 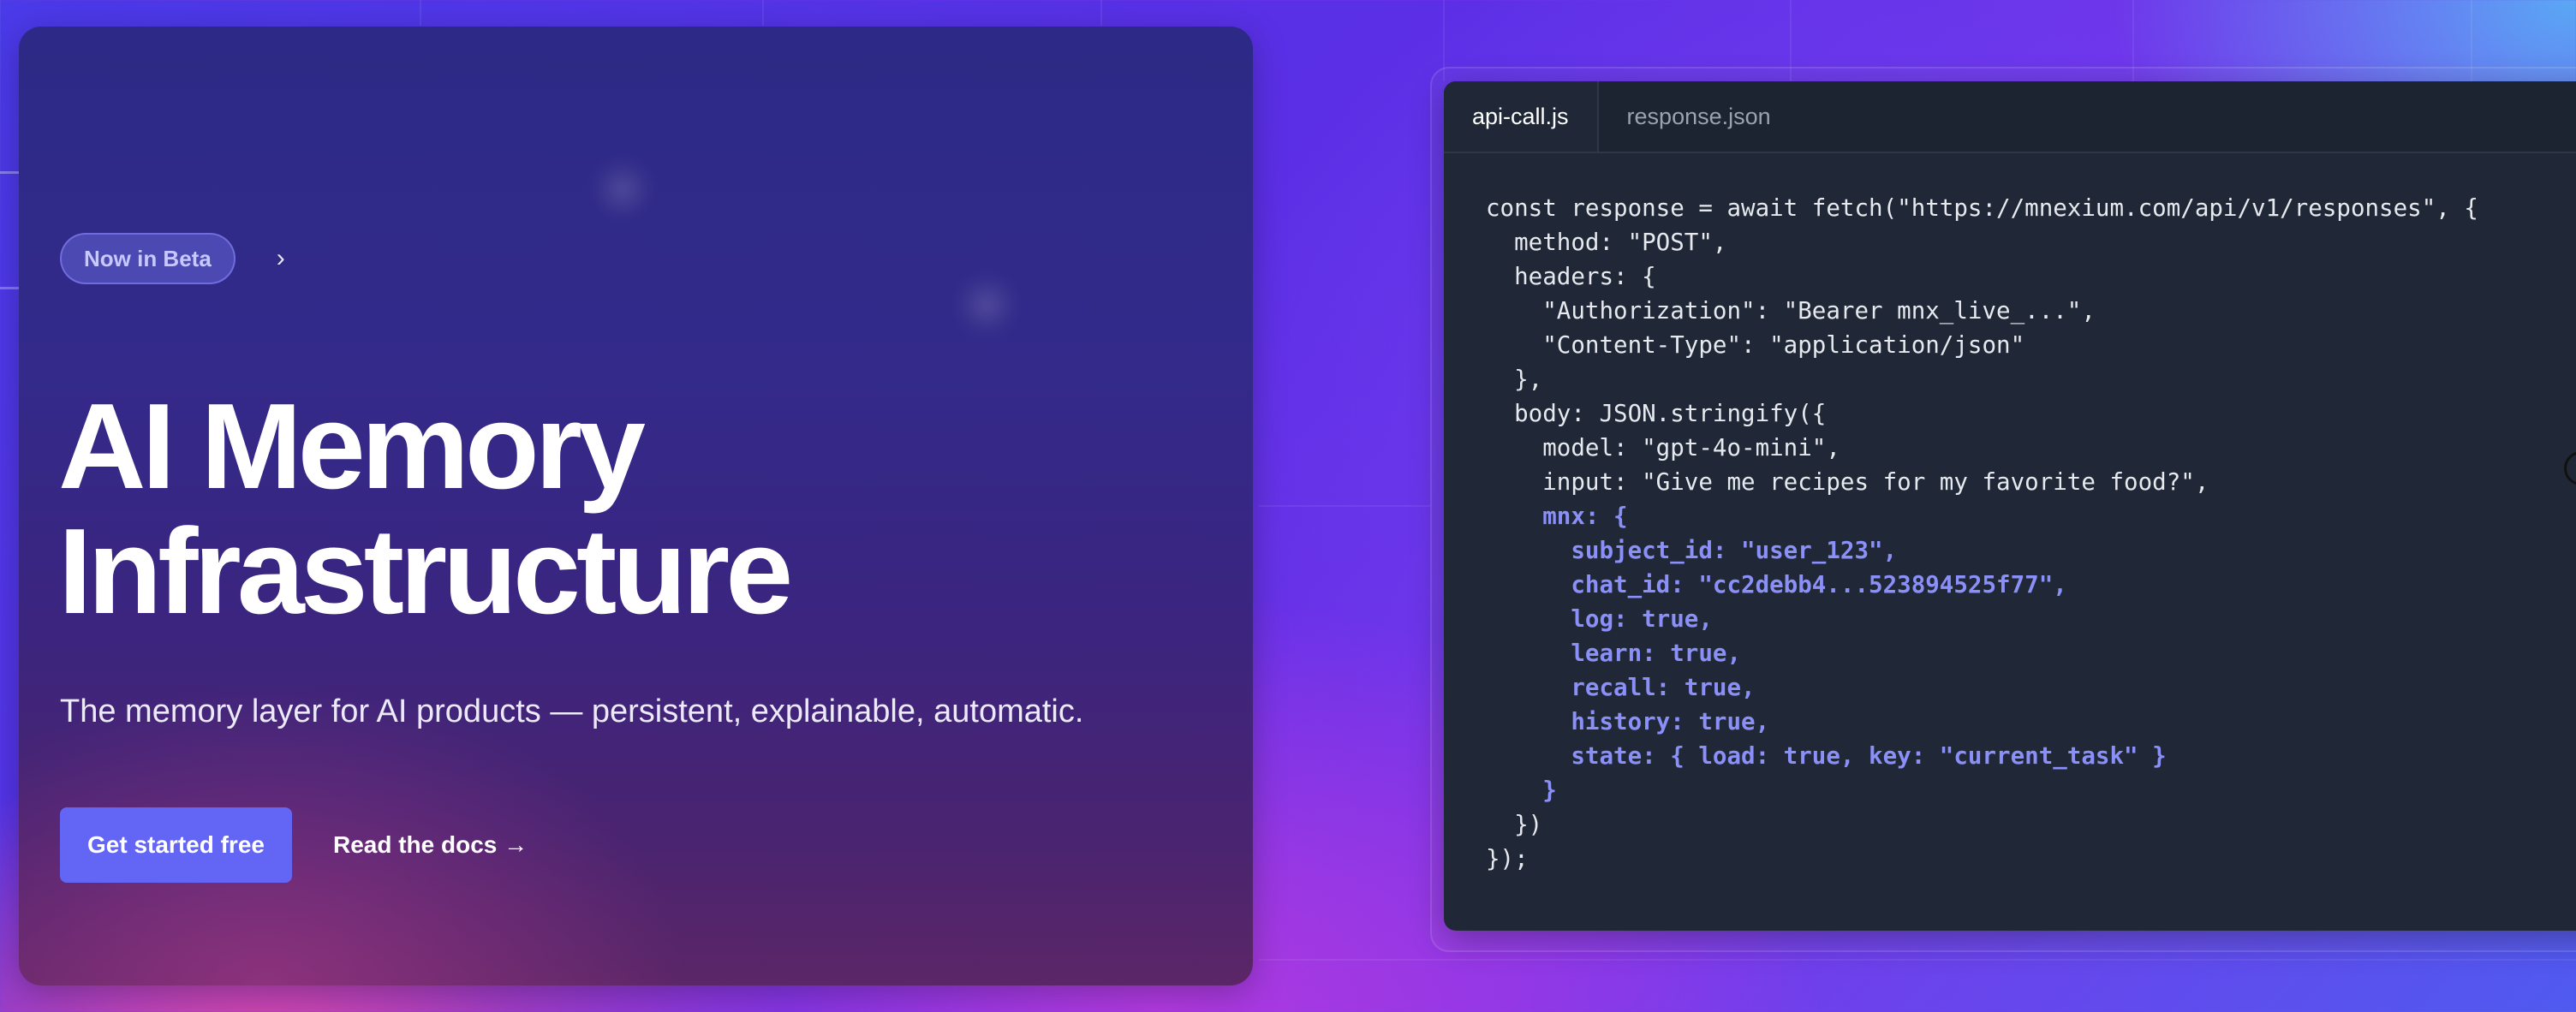 What do you see at coordinates (176, 845) in the screenshot?
I see `get-started-button: Get started free` at bounding box center [176, 845].